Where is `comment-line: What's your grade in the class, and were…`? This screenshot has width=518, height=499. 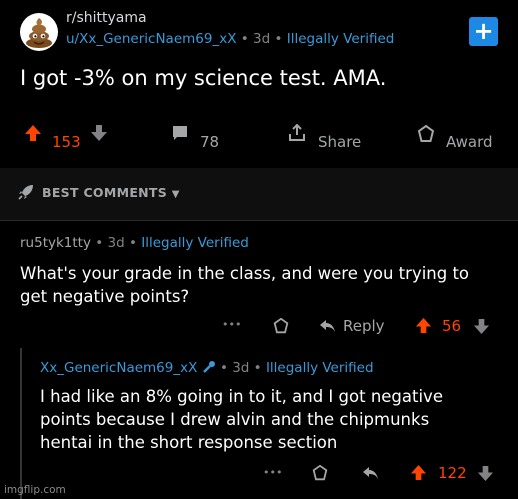
comment-line: What's your grade in the class, and were… is located at coordinates (245, 273).